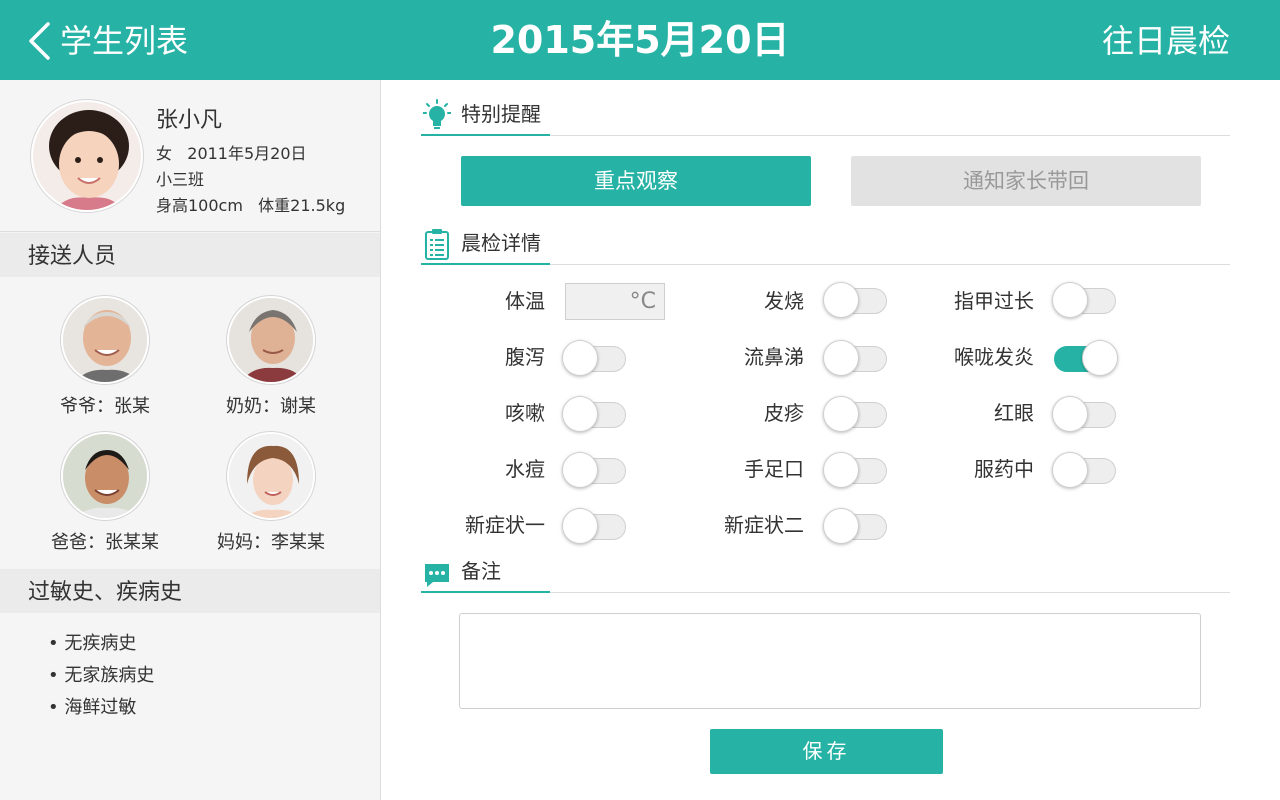 This screenshot has height=800, width=1280. Describe the element at coordinates (437, 575) in the screenshot. I see `chat-bubble-icon` at that location.